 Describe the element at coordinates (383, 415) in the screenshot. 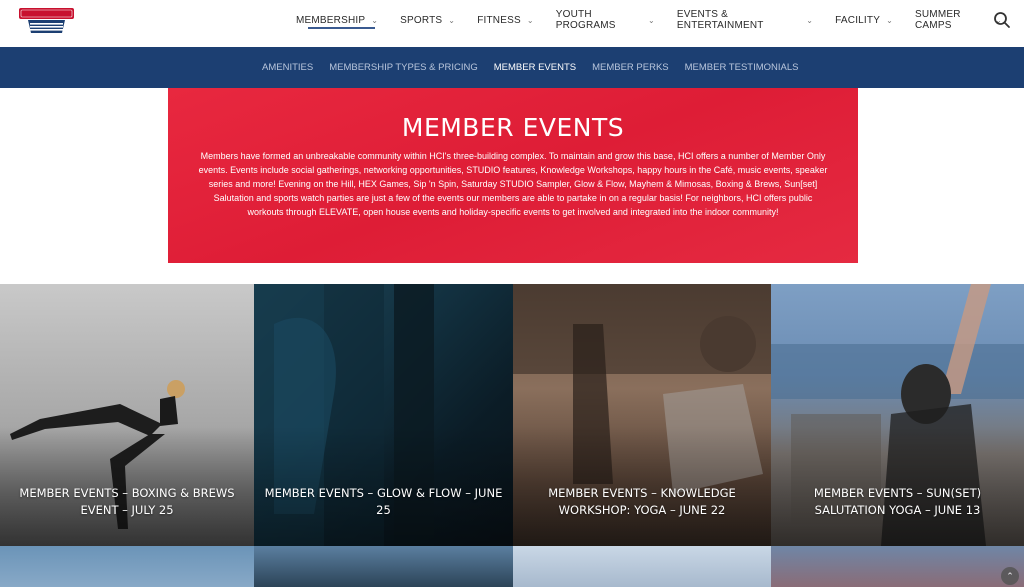

I see `event-tile-glow-flow: Member Events – Glow & Flow – June 25` at that location.